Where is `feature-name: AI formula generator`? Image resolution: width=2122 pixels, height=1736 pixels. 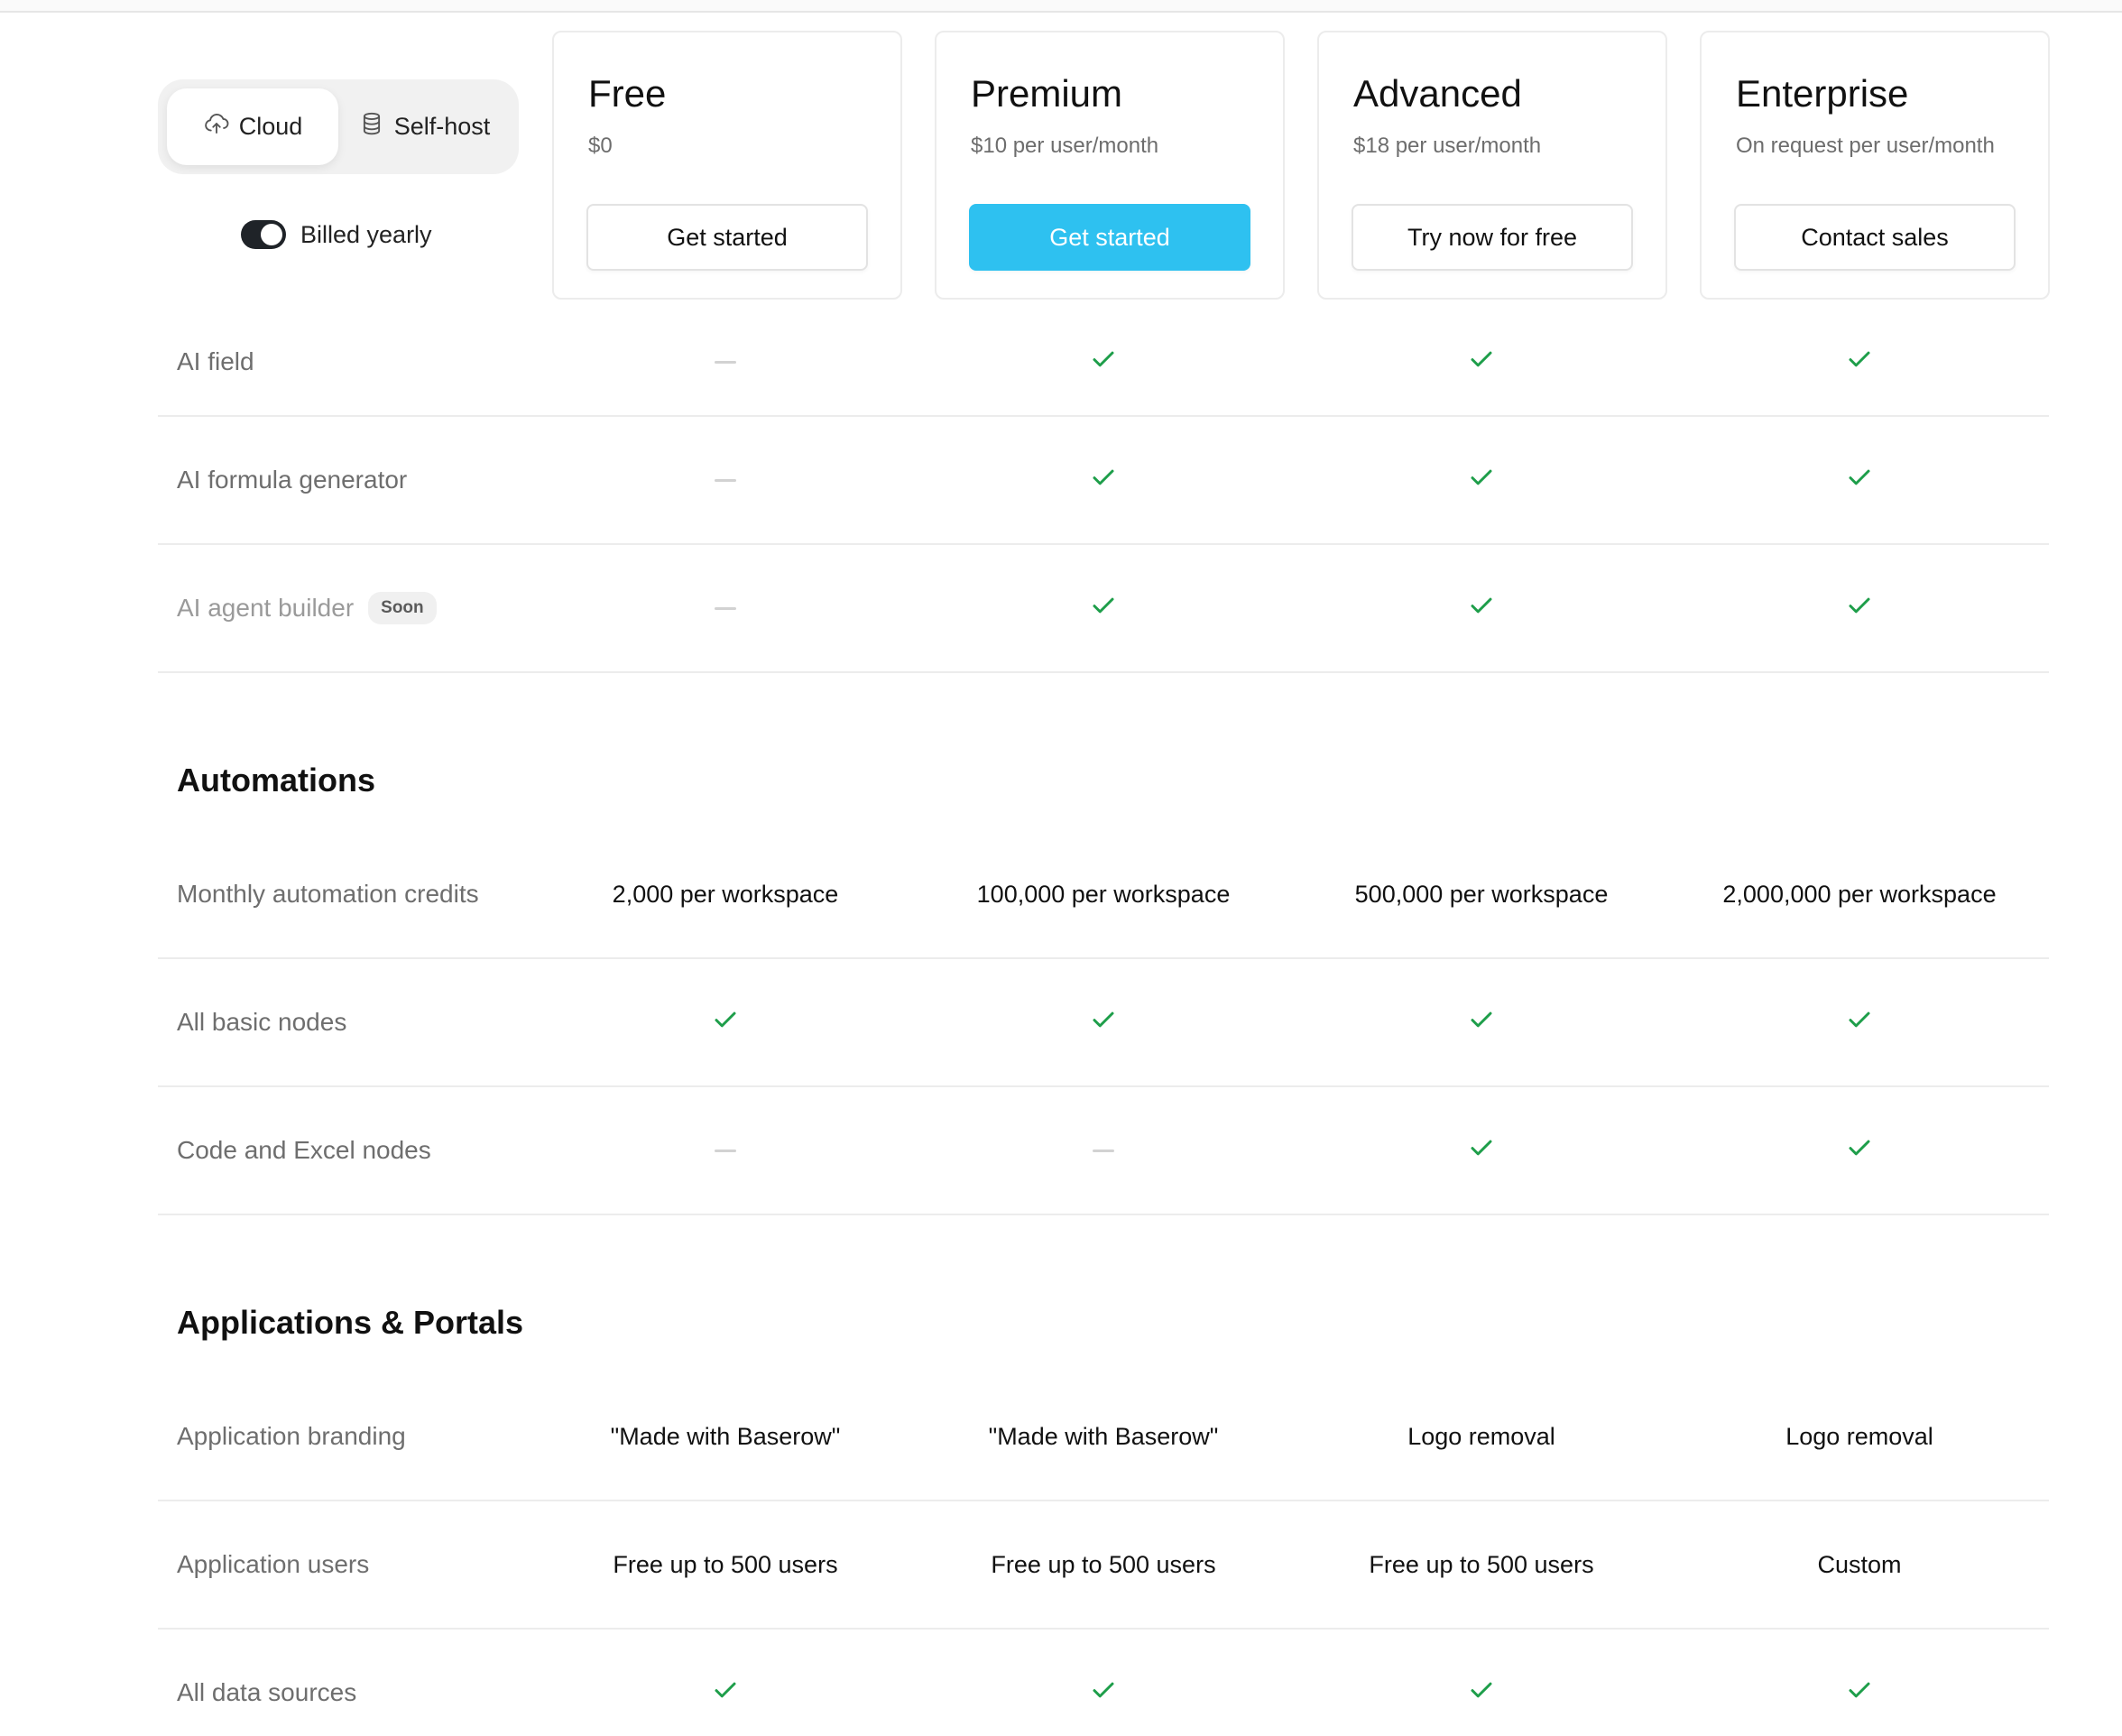
feature-name: AI formula generator is located at coordinates (292, 480).